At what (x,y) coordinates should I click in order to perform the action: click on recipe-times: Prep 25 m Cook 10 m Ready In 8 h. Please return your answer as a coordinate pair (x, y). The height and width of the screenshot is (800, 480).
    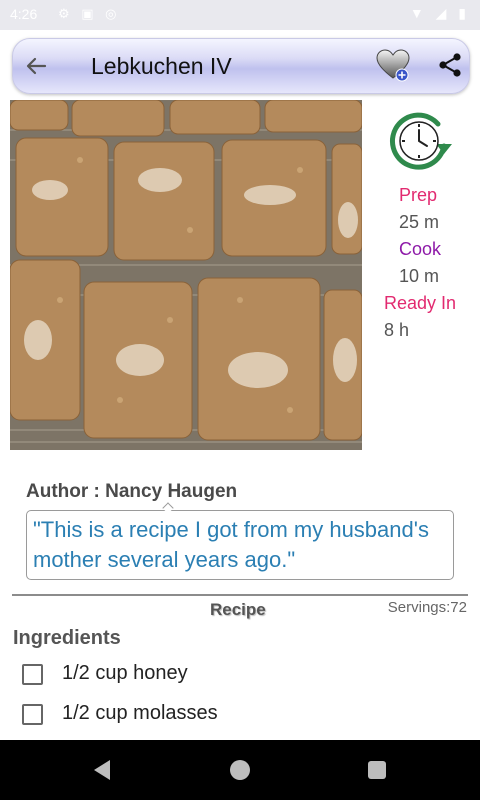
    Looking at the image, I should click on (423, 263).